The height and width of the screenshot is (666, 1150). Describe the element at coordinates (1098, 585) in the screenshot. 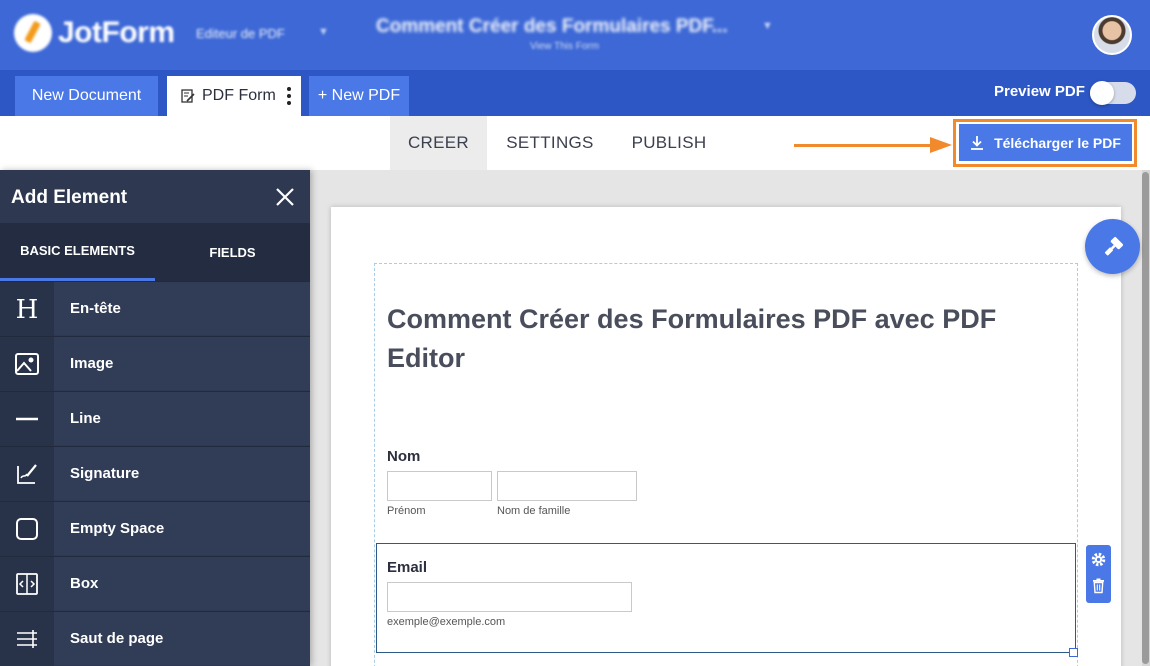

I see `trash-icon` at that location.